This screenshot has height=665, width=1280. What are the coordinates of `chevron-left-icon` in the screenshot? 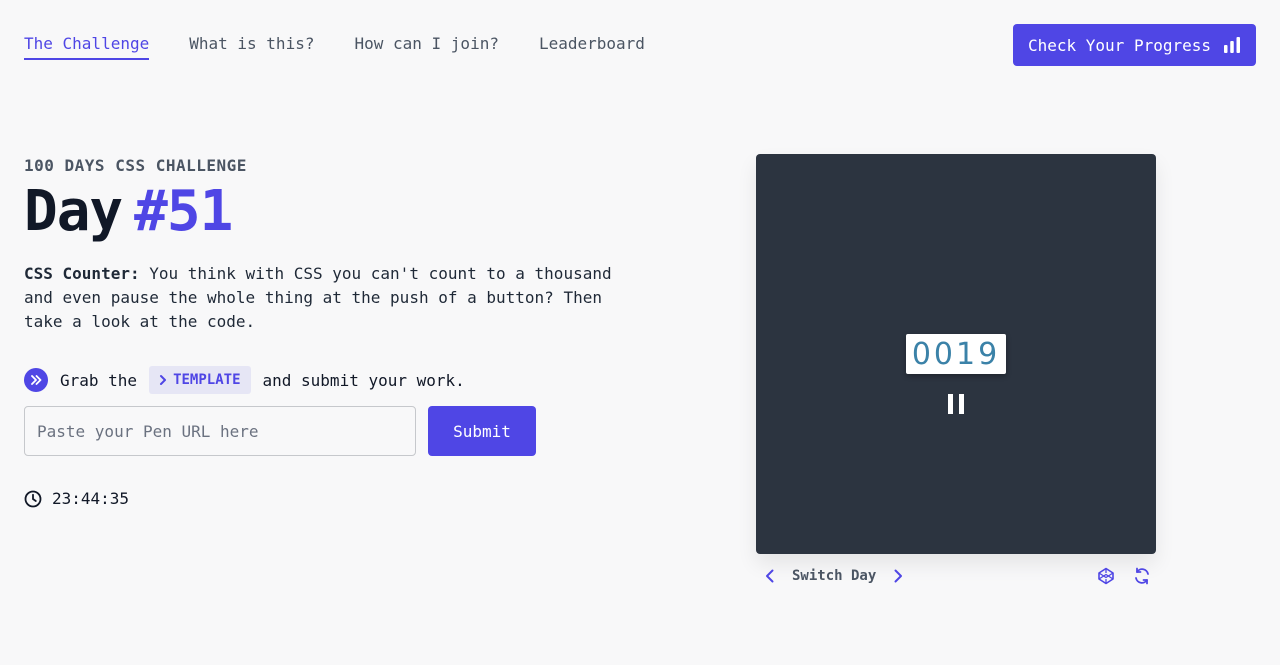 It's located at (770, 576).